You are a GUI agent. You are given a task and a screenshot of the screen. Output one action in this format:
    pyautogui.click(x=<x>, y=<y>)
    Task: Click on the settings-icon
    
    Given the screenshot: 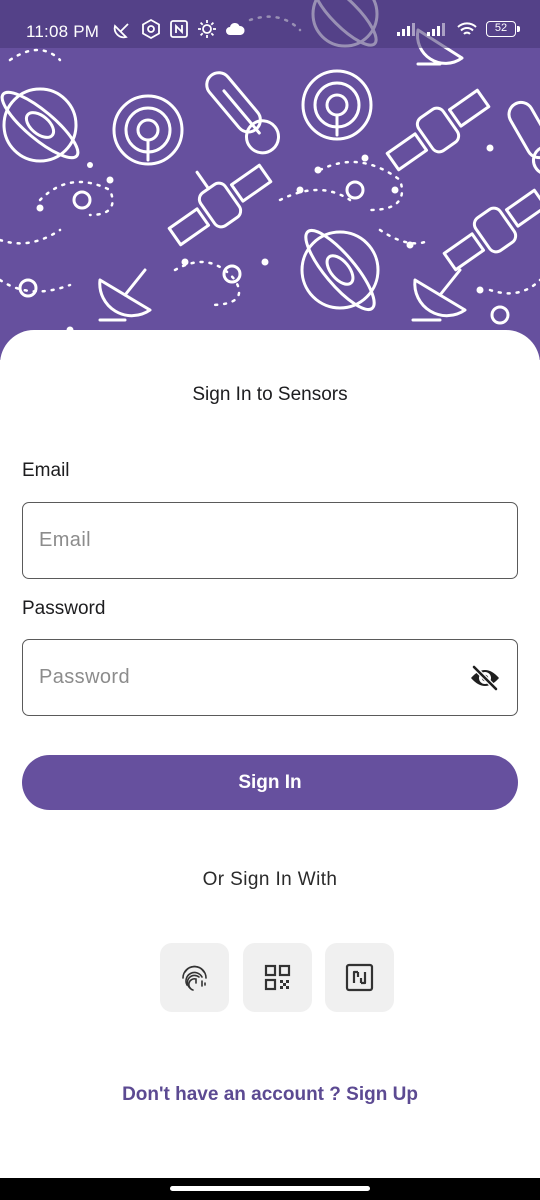 What is the action you would take?
    pyautogui.click(x=151, y=29)
    